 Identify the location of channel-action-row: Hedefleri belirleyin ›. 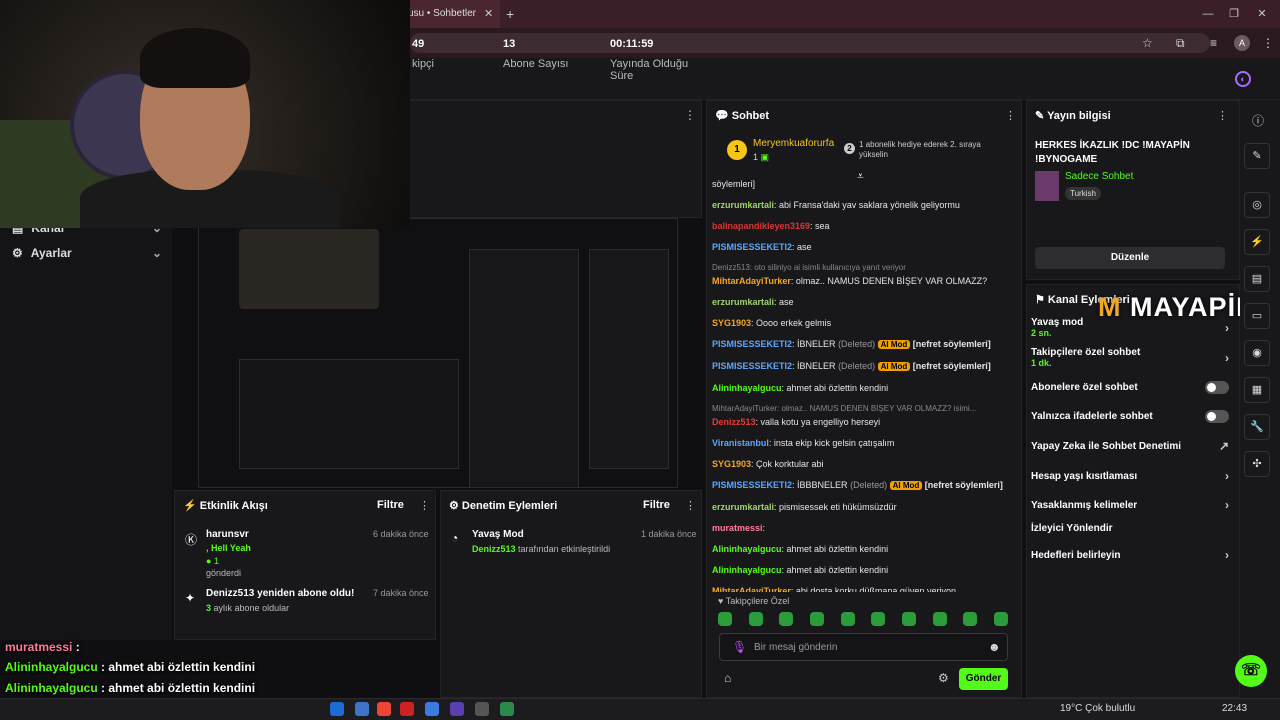
(1130, 555).